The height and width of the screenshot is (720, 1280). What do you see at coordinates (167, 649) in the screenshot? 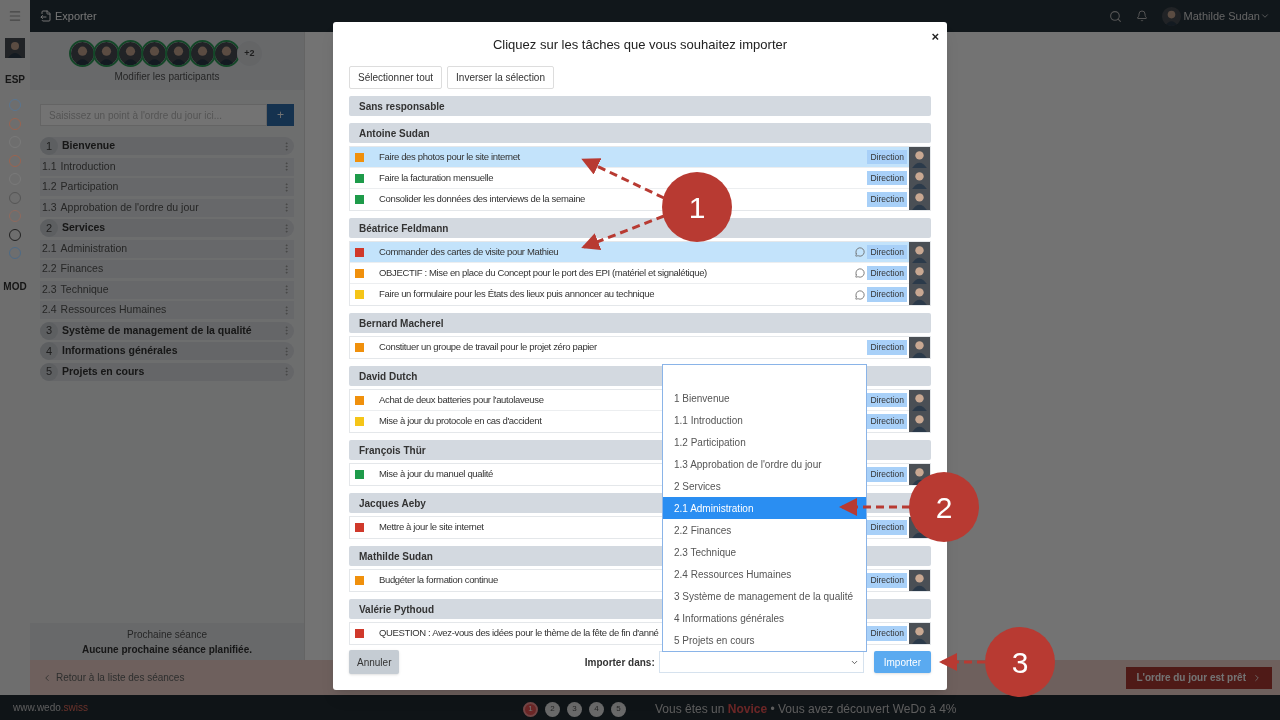
I see `next-meeting-value: Aucune prochaine séance planifiée.` at bounding box center [167, 649].